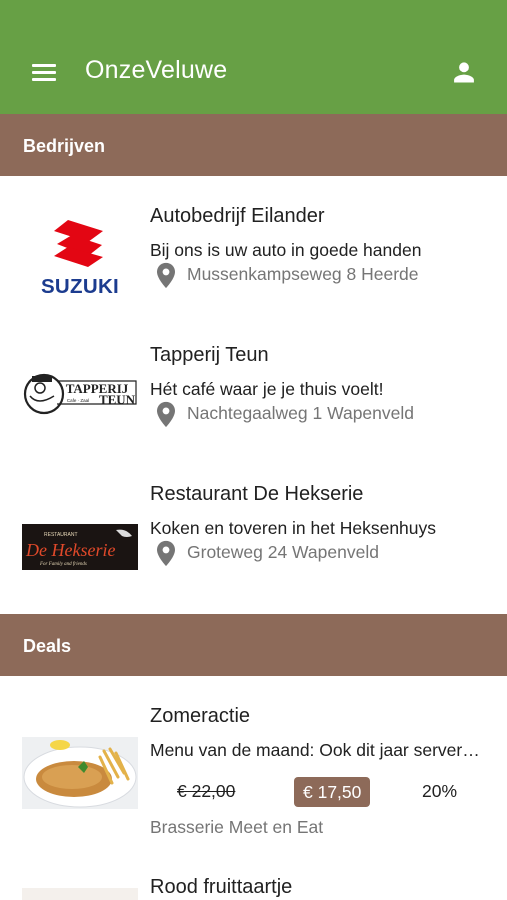 The width and height of the screenshot is (507, 900). I want to click on svg-text: Cafe · Zaal, so click(78, 400).